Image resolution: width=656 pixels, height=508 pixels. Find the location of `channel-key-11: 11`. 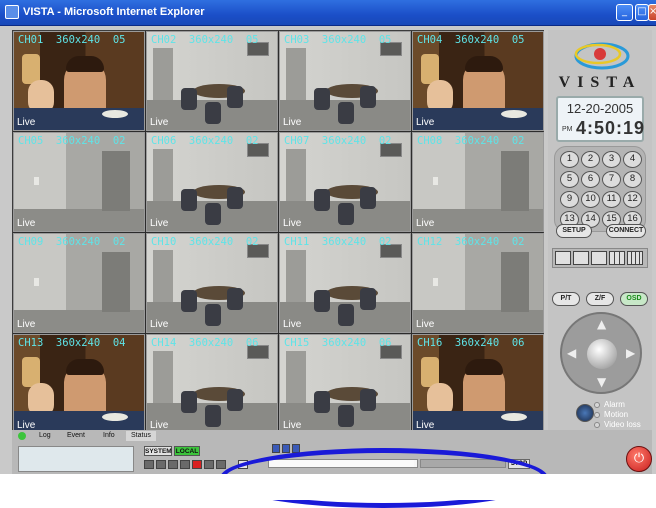

channel-key-11: 11 is located at coordinates (611, 199).